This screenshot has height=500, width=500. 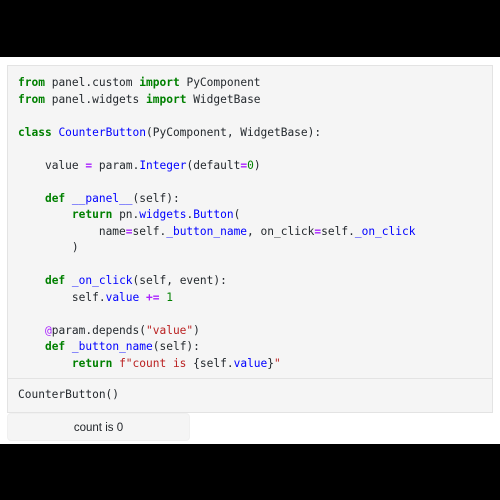 What do you see at coordinates (250, 472) in the screenshot?
I see `letterbox-bottom-bar` at bounding box center [250, 472].